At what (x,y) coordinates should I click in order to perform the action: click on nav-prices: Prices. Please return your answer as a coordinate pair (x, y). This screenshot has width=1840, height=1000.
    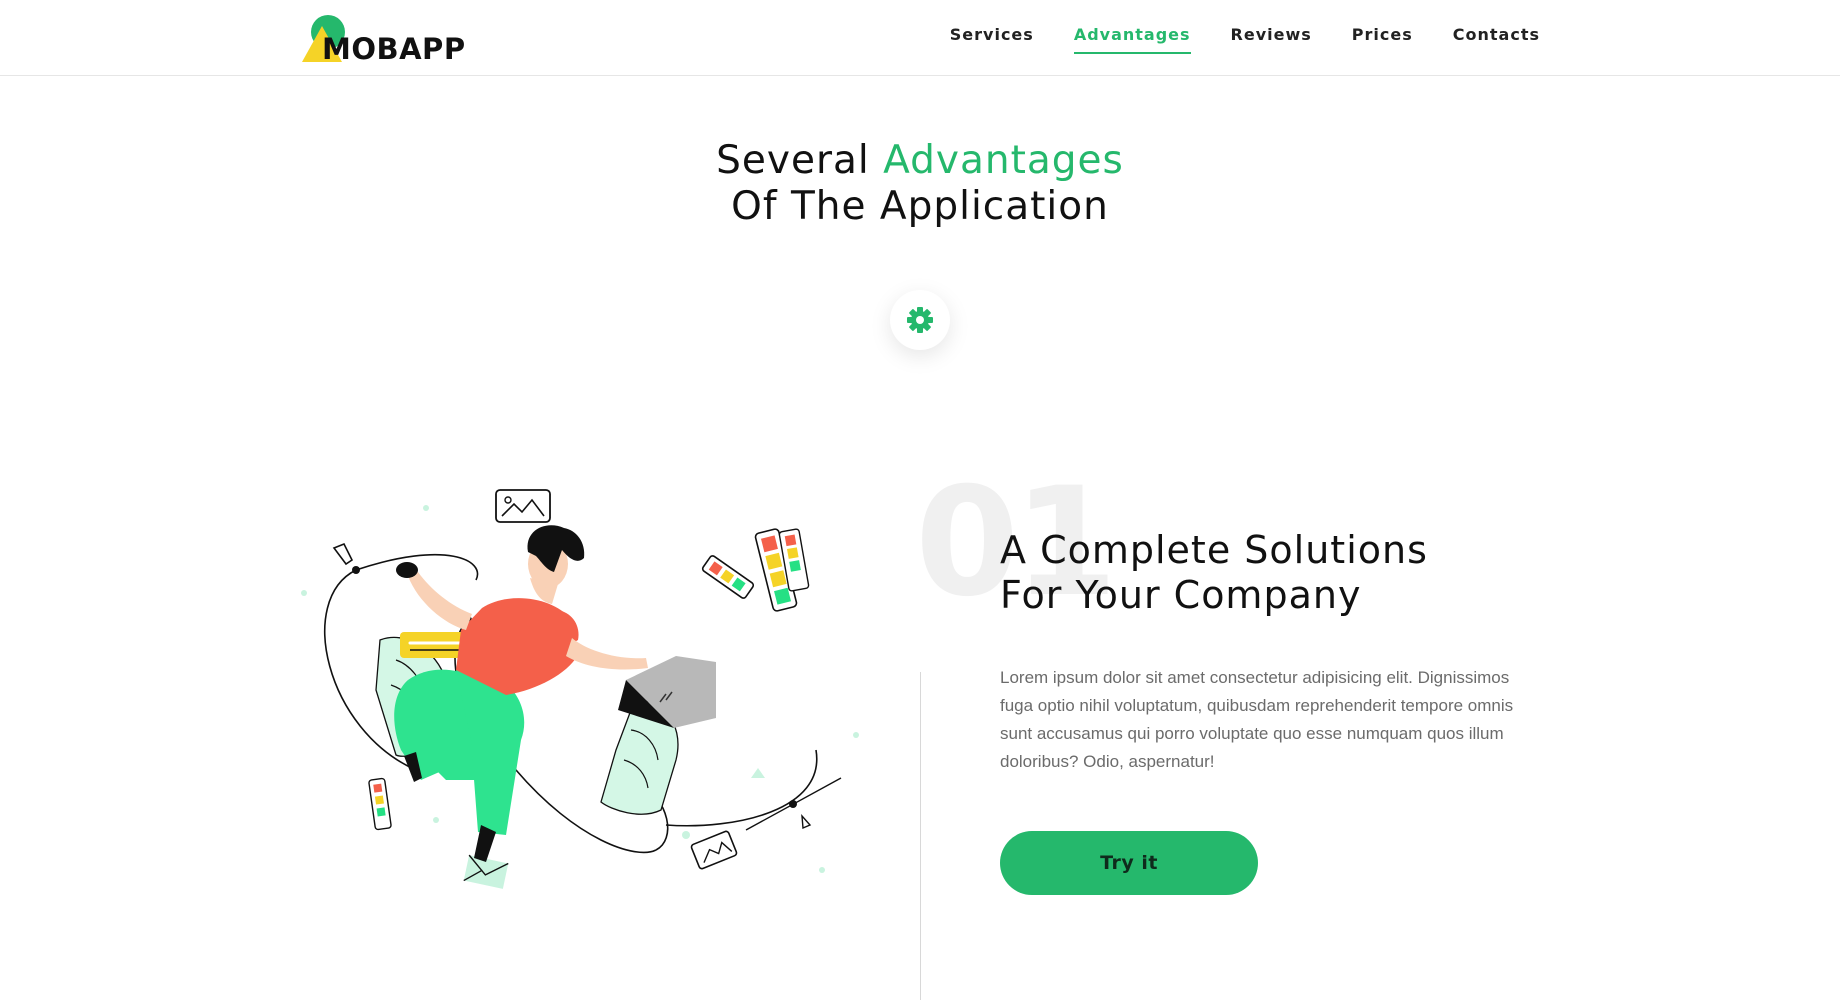
    Looking at the image, I should click on (1382, 36).